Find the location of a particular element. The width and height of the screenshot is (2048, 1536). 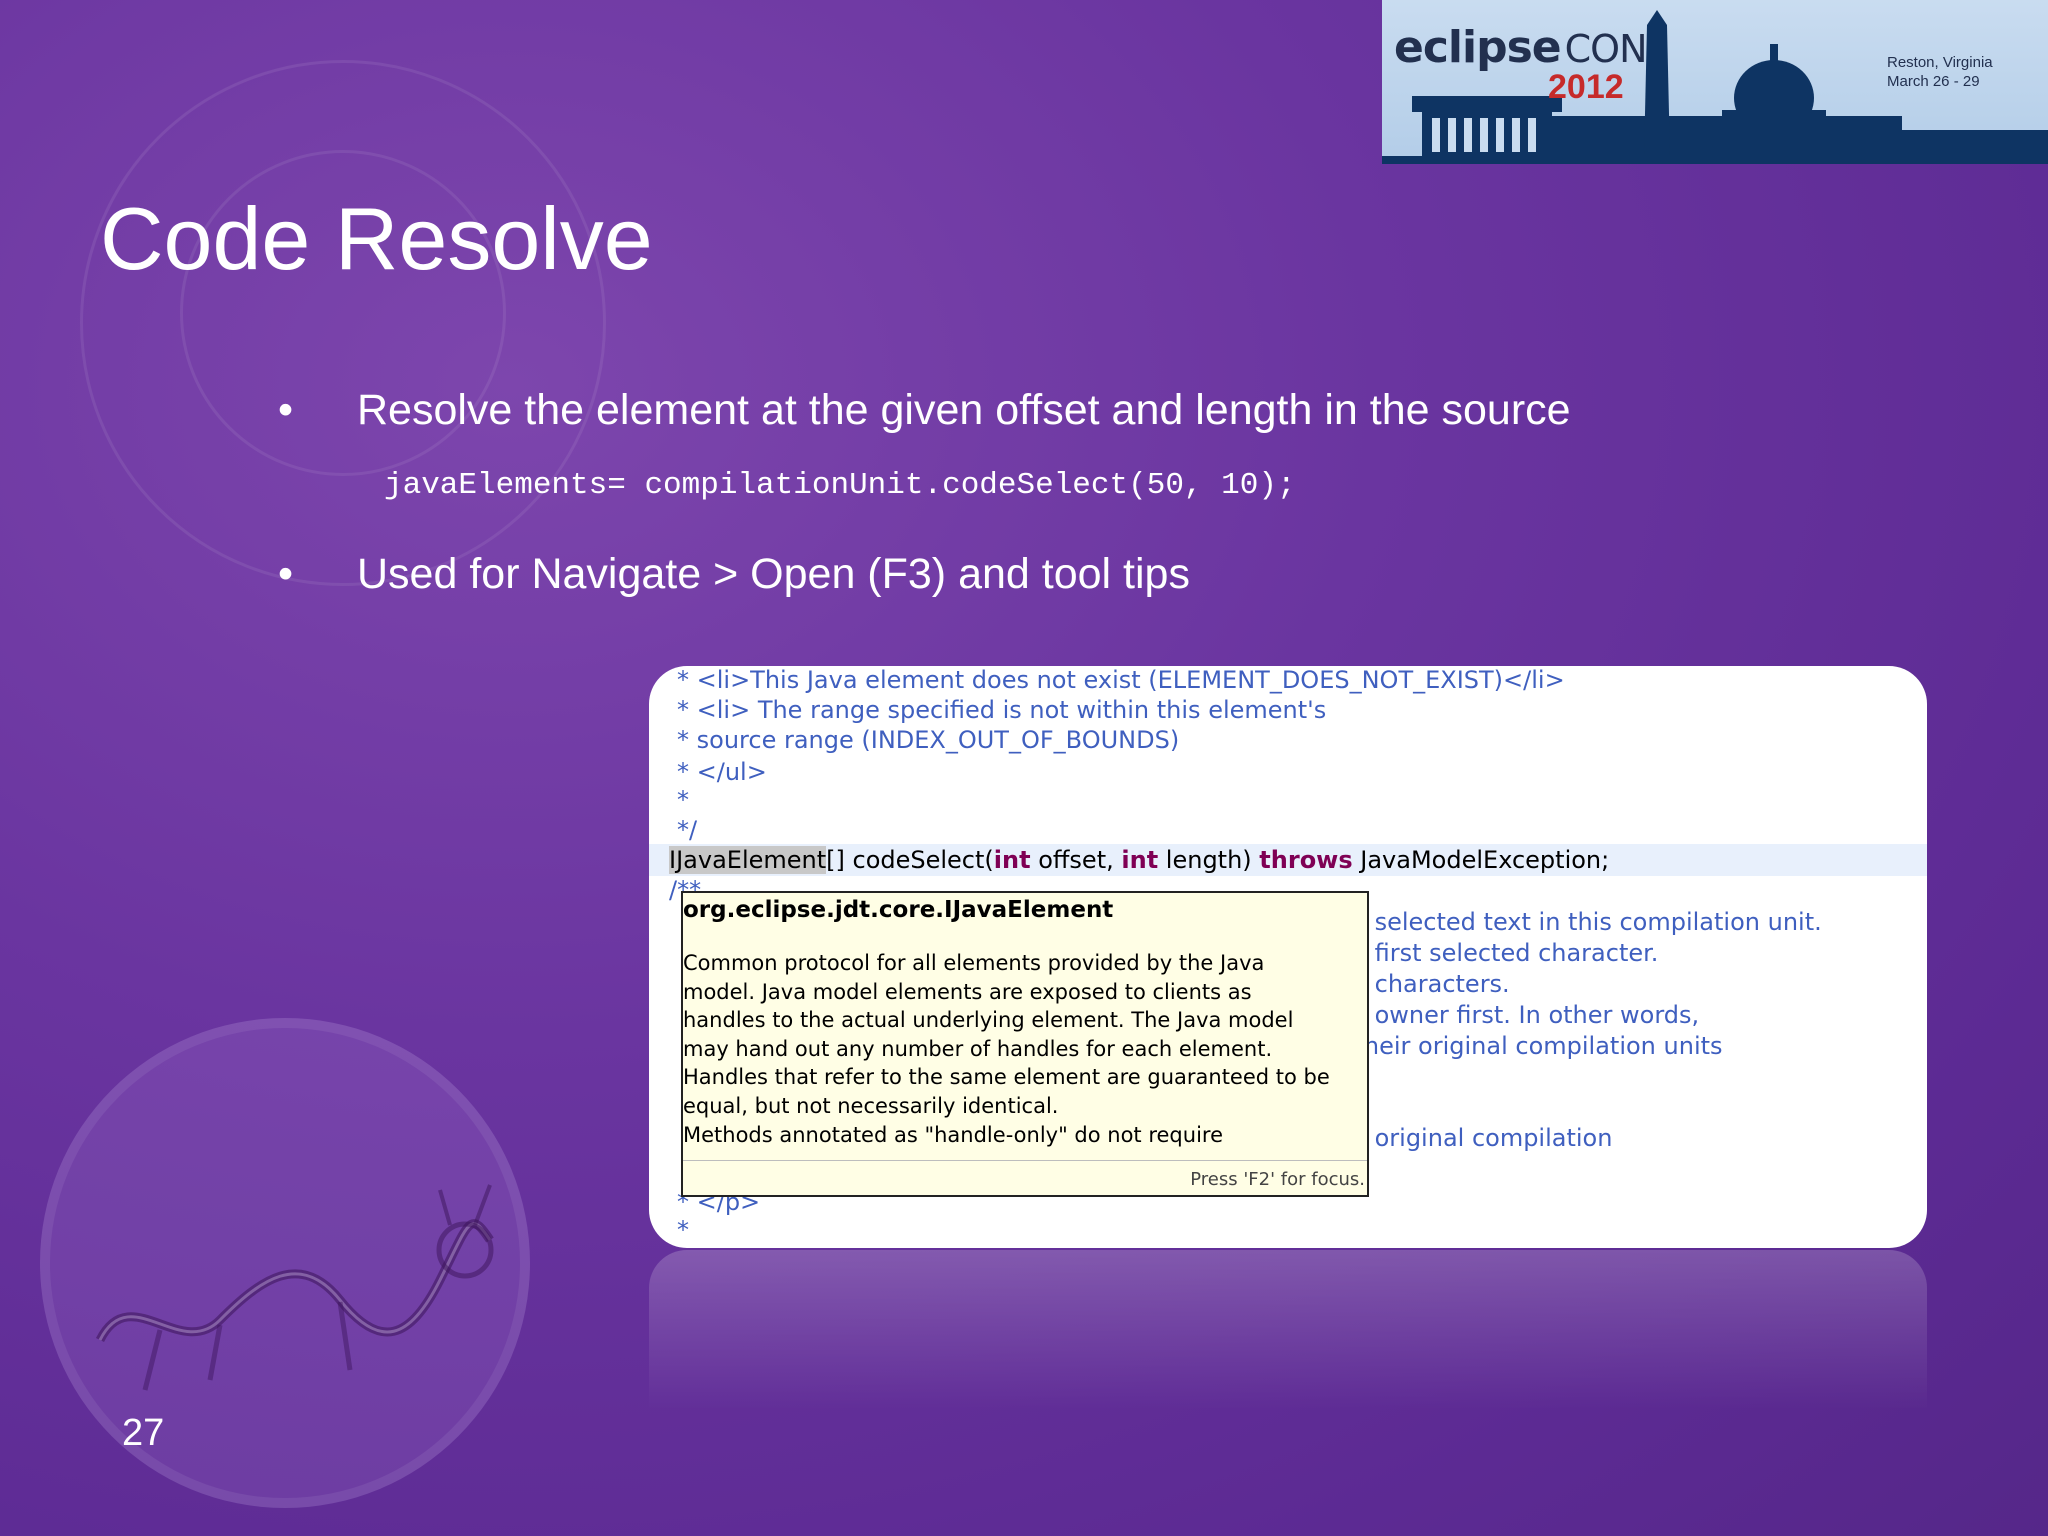

tooltip-footer: Press 'F2' for focus. is located at coordinates (1025, 1177).